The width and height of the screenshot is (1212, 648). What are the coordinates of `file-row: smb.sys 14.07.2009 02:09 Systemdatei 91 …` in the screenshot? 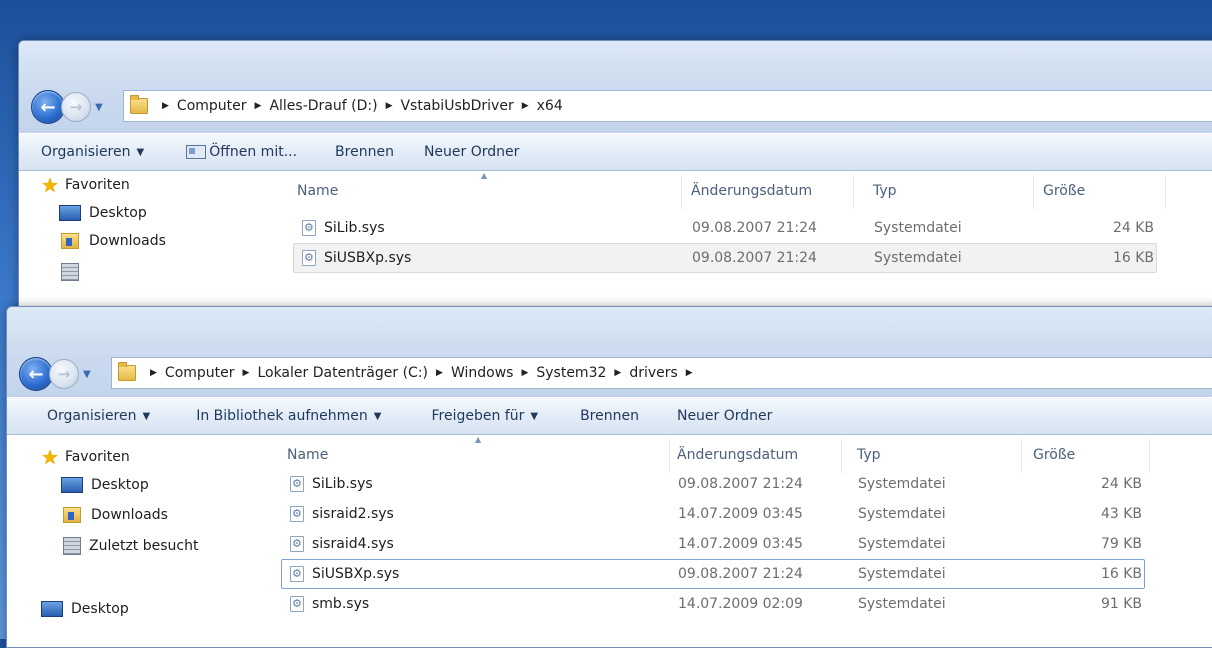 It's located at (713, 604).